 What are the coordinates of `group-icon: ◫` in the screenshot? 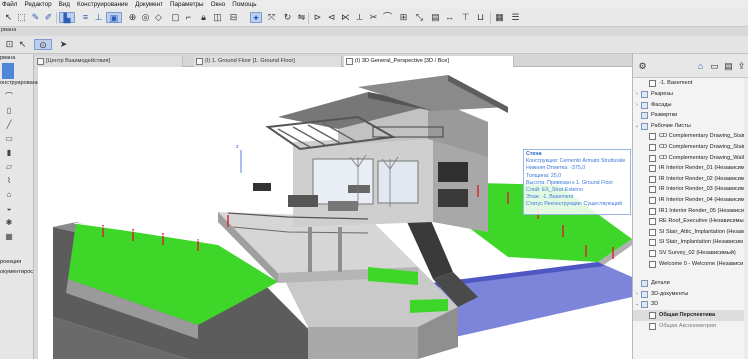 It's located at (217, 17).